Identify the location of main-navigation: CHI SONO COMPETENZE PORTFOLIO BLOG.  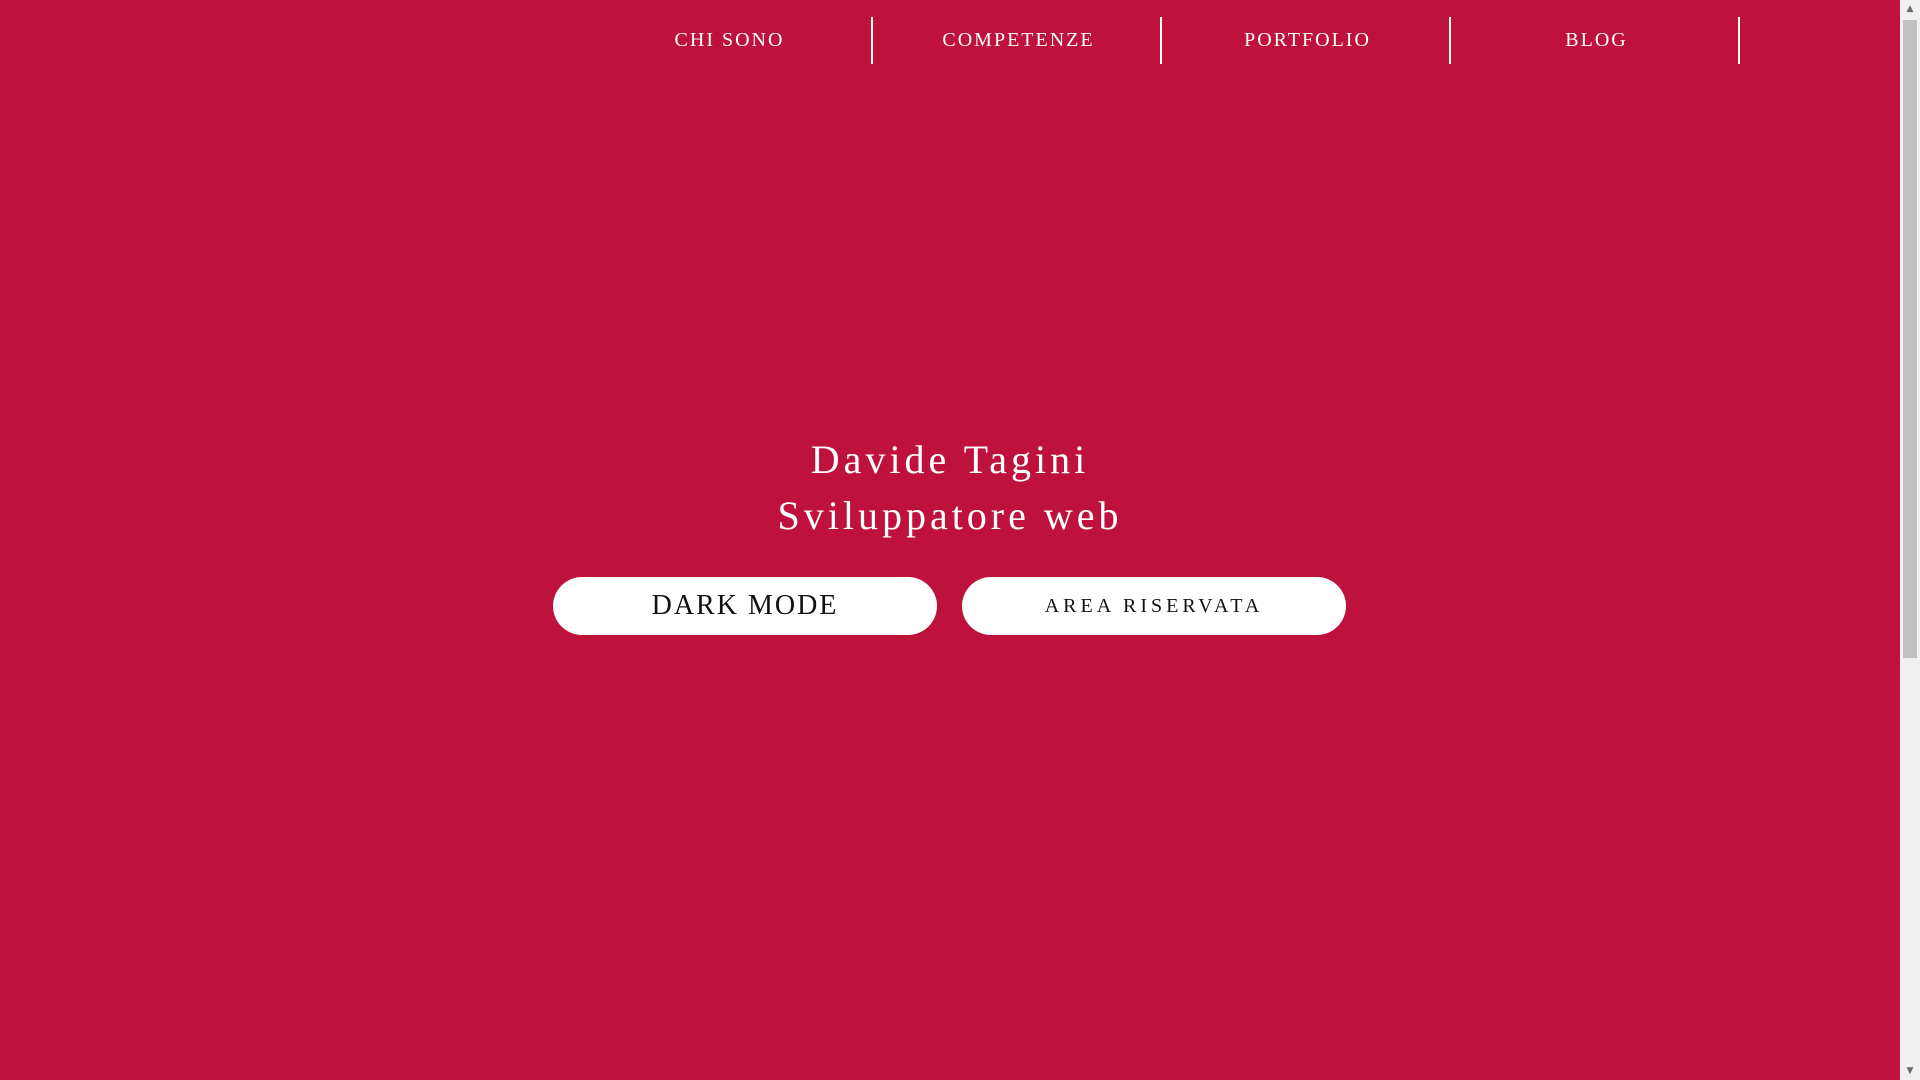
(950, 40).